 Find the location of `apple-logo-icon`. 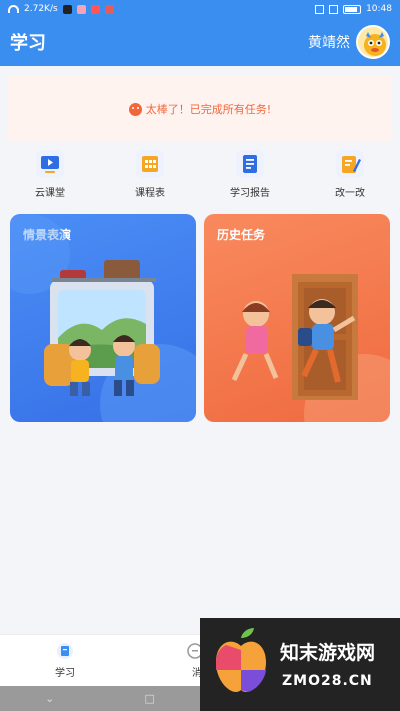

apple-logo-icon is located at coordinates (241, 660).